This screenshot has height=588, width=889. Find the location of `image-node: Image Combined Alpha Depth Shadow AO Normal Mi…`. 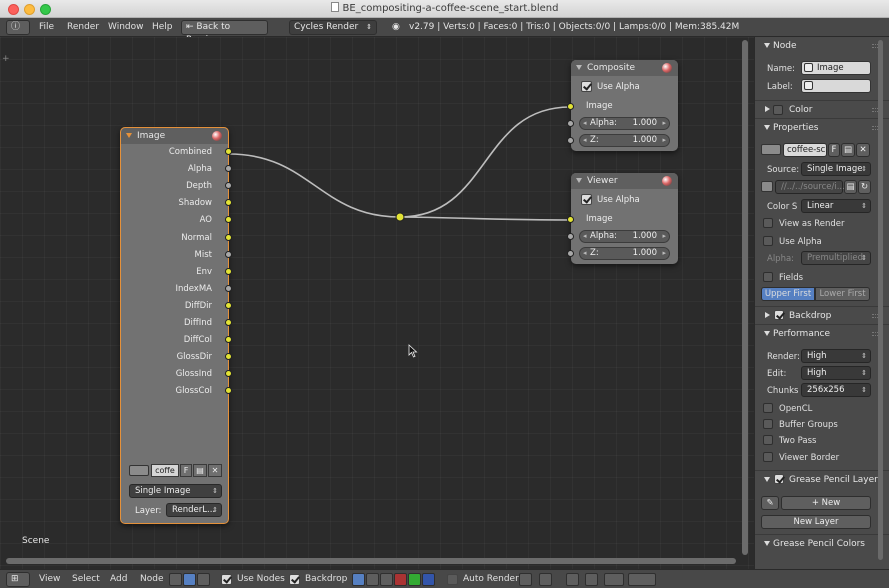

image-node: Image Combined Alpha Depth Shadow AO Normal Mi… is located at coordinates (176, 325).